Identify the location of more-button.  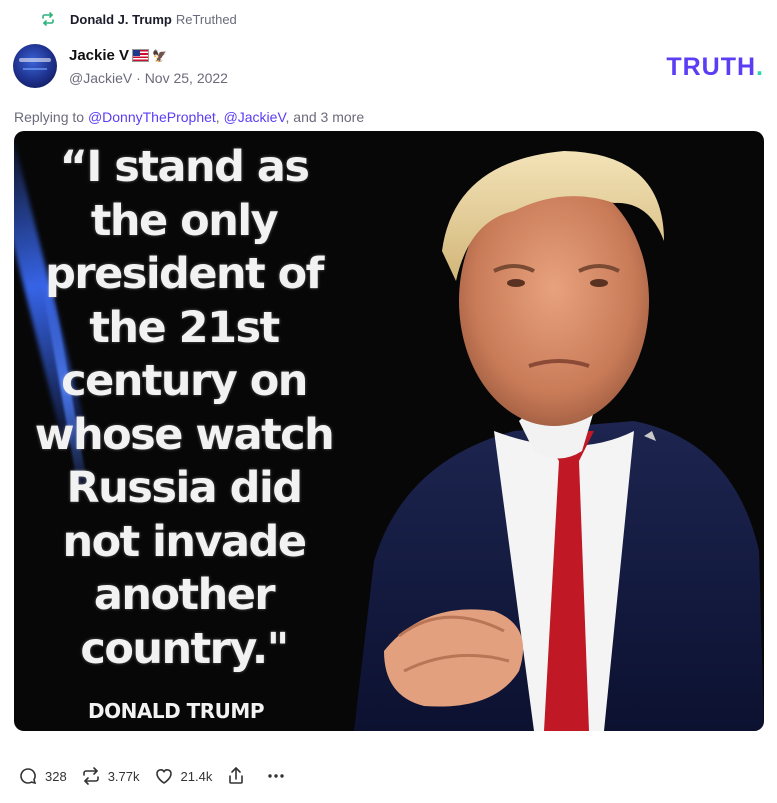
(276, 776).